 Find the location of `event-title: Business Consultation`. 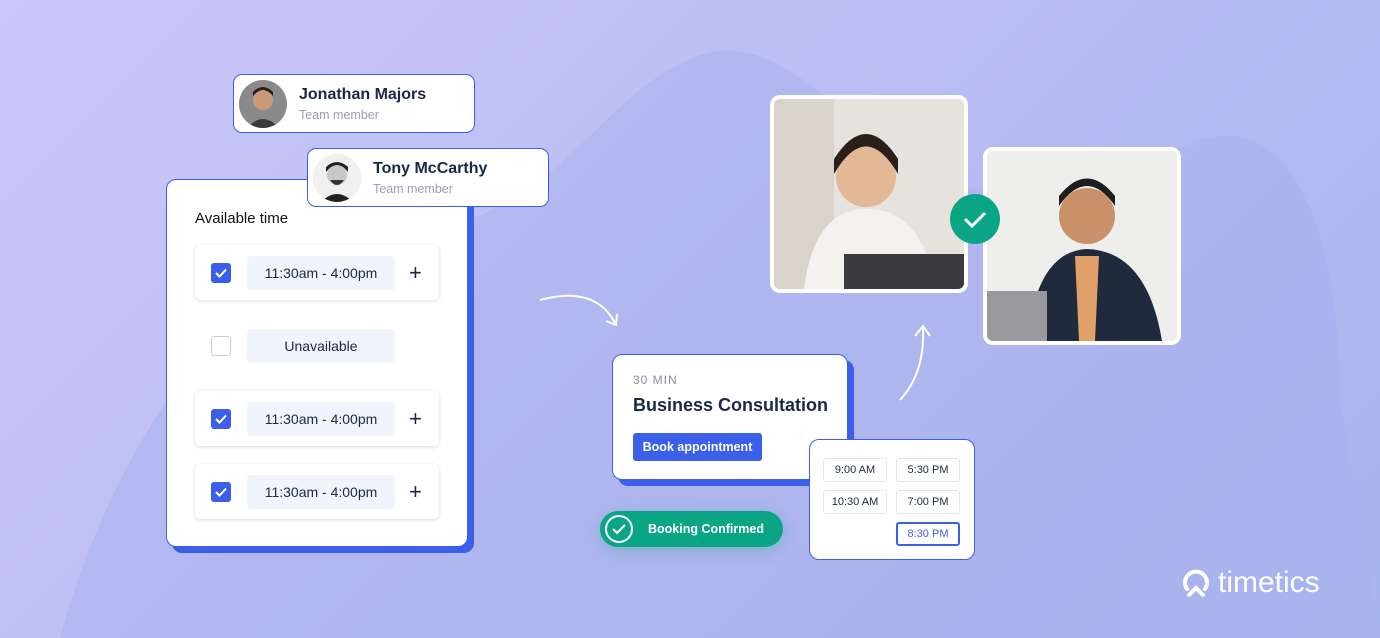

event-title: Business Consultation is located at coordinates (731, 405).